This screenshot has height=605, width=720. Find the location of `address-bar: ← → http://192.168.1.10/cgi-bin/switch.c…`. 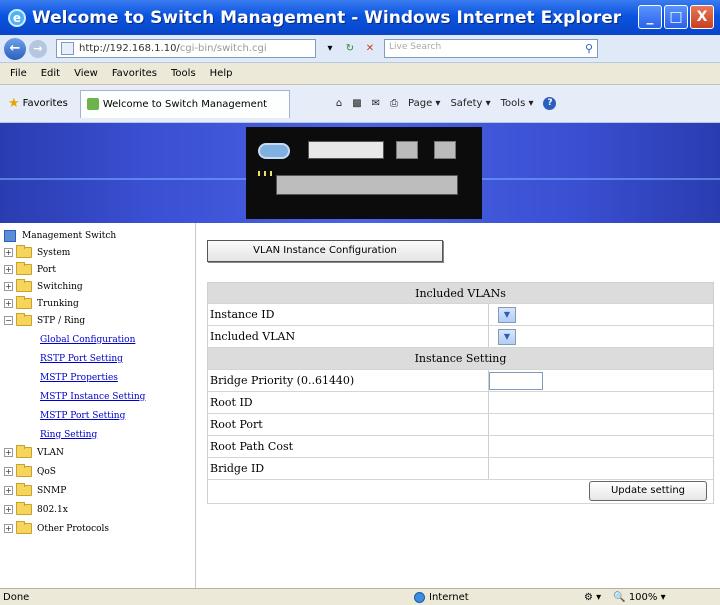

address-bar: ← → http://192.168.1.10/cgi-bin/switch.c… is located at coordinates (360, 49).